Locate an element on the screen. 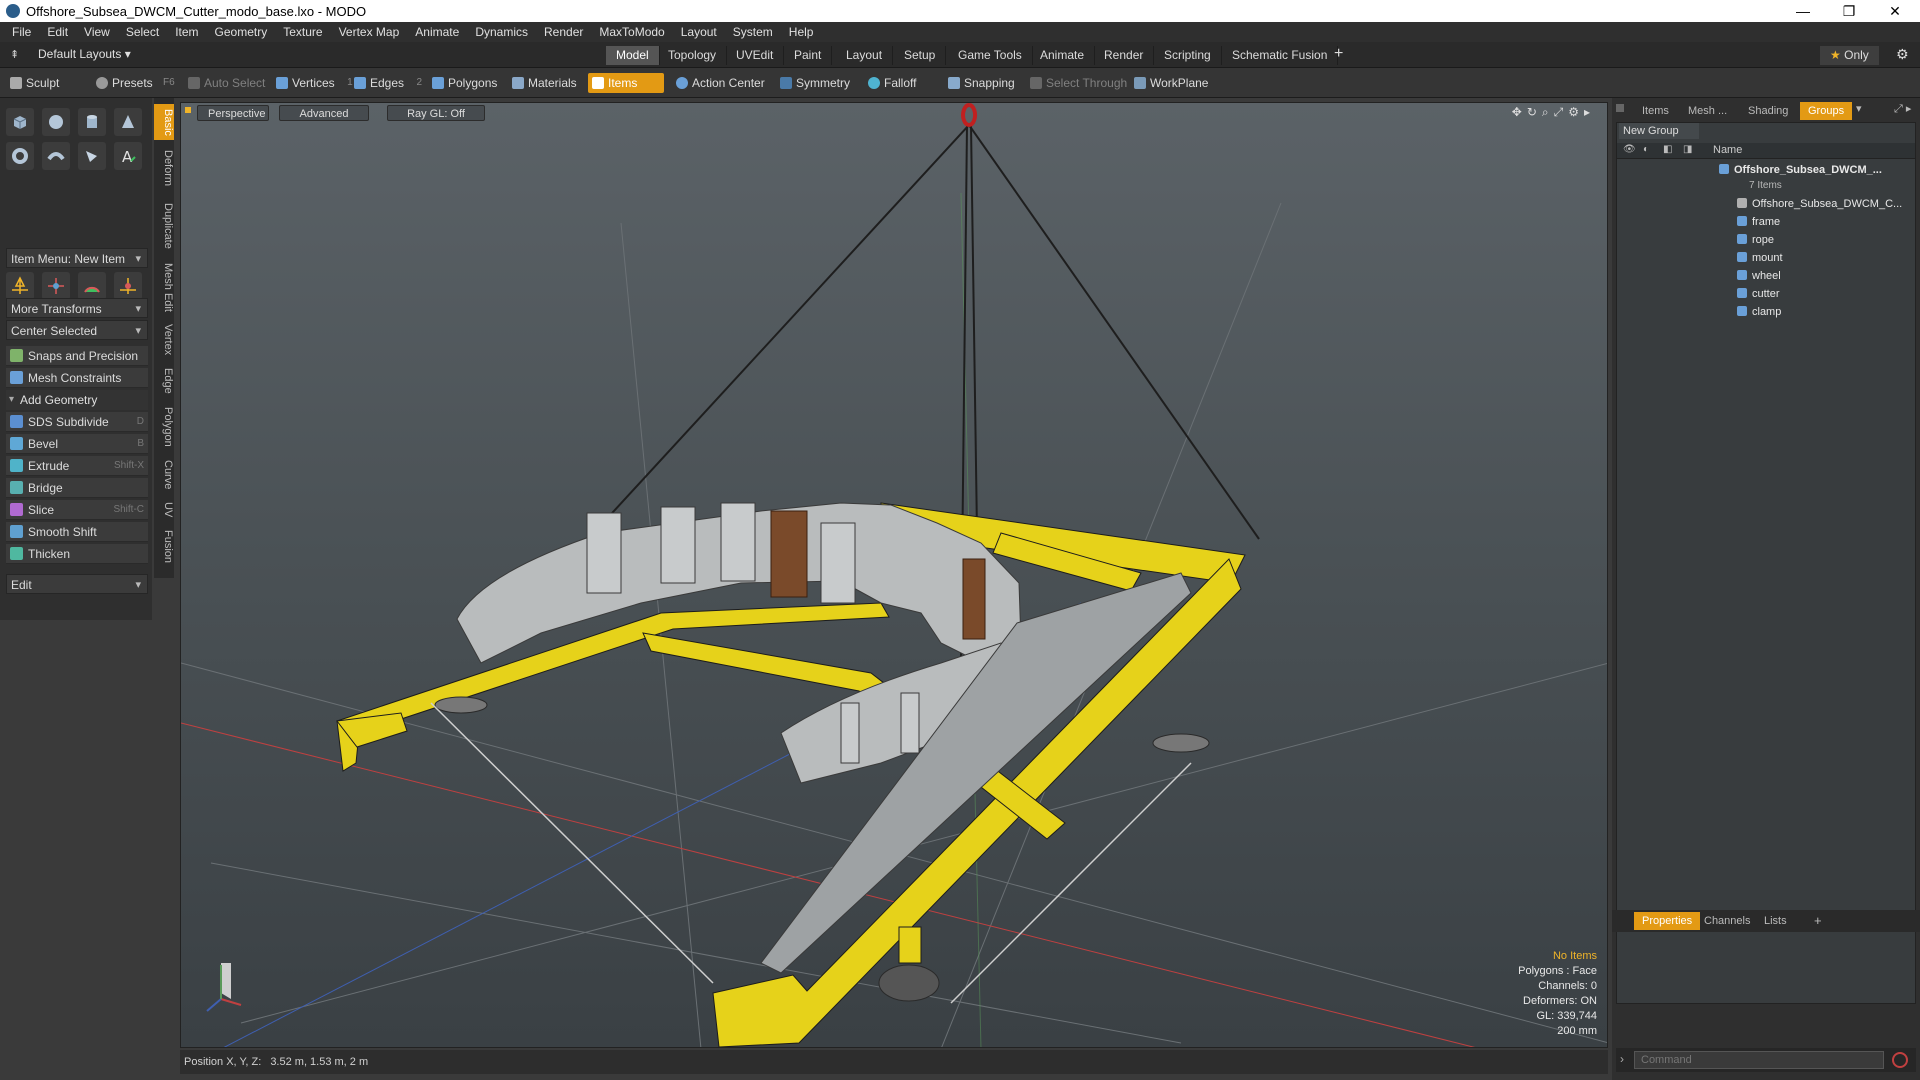  layout-collapse-icon: ⇞ is located at coordinates (14, 54).